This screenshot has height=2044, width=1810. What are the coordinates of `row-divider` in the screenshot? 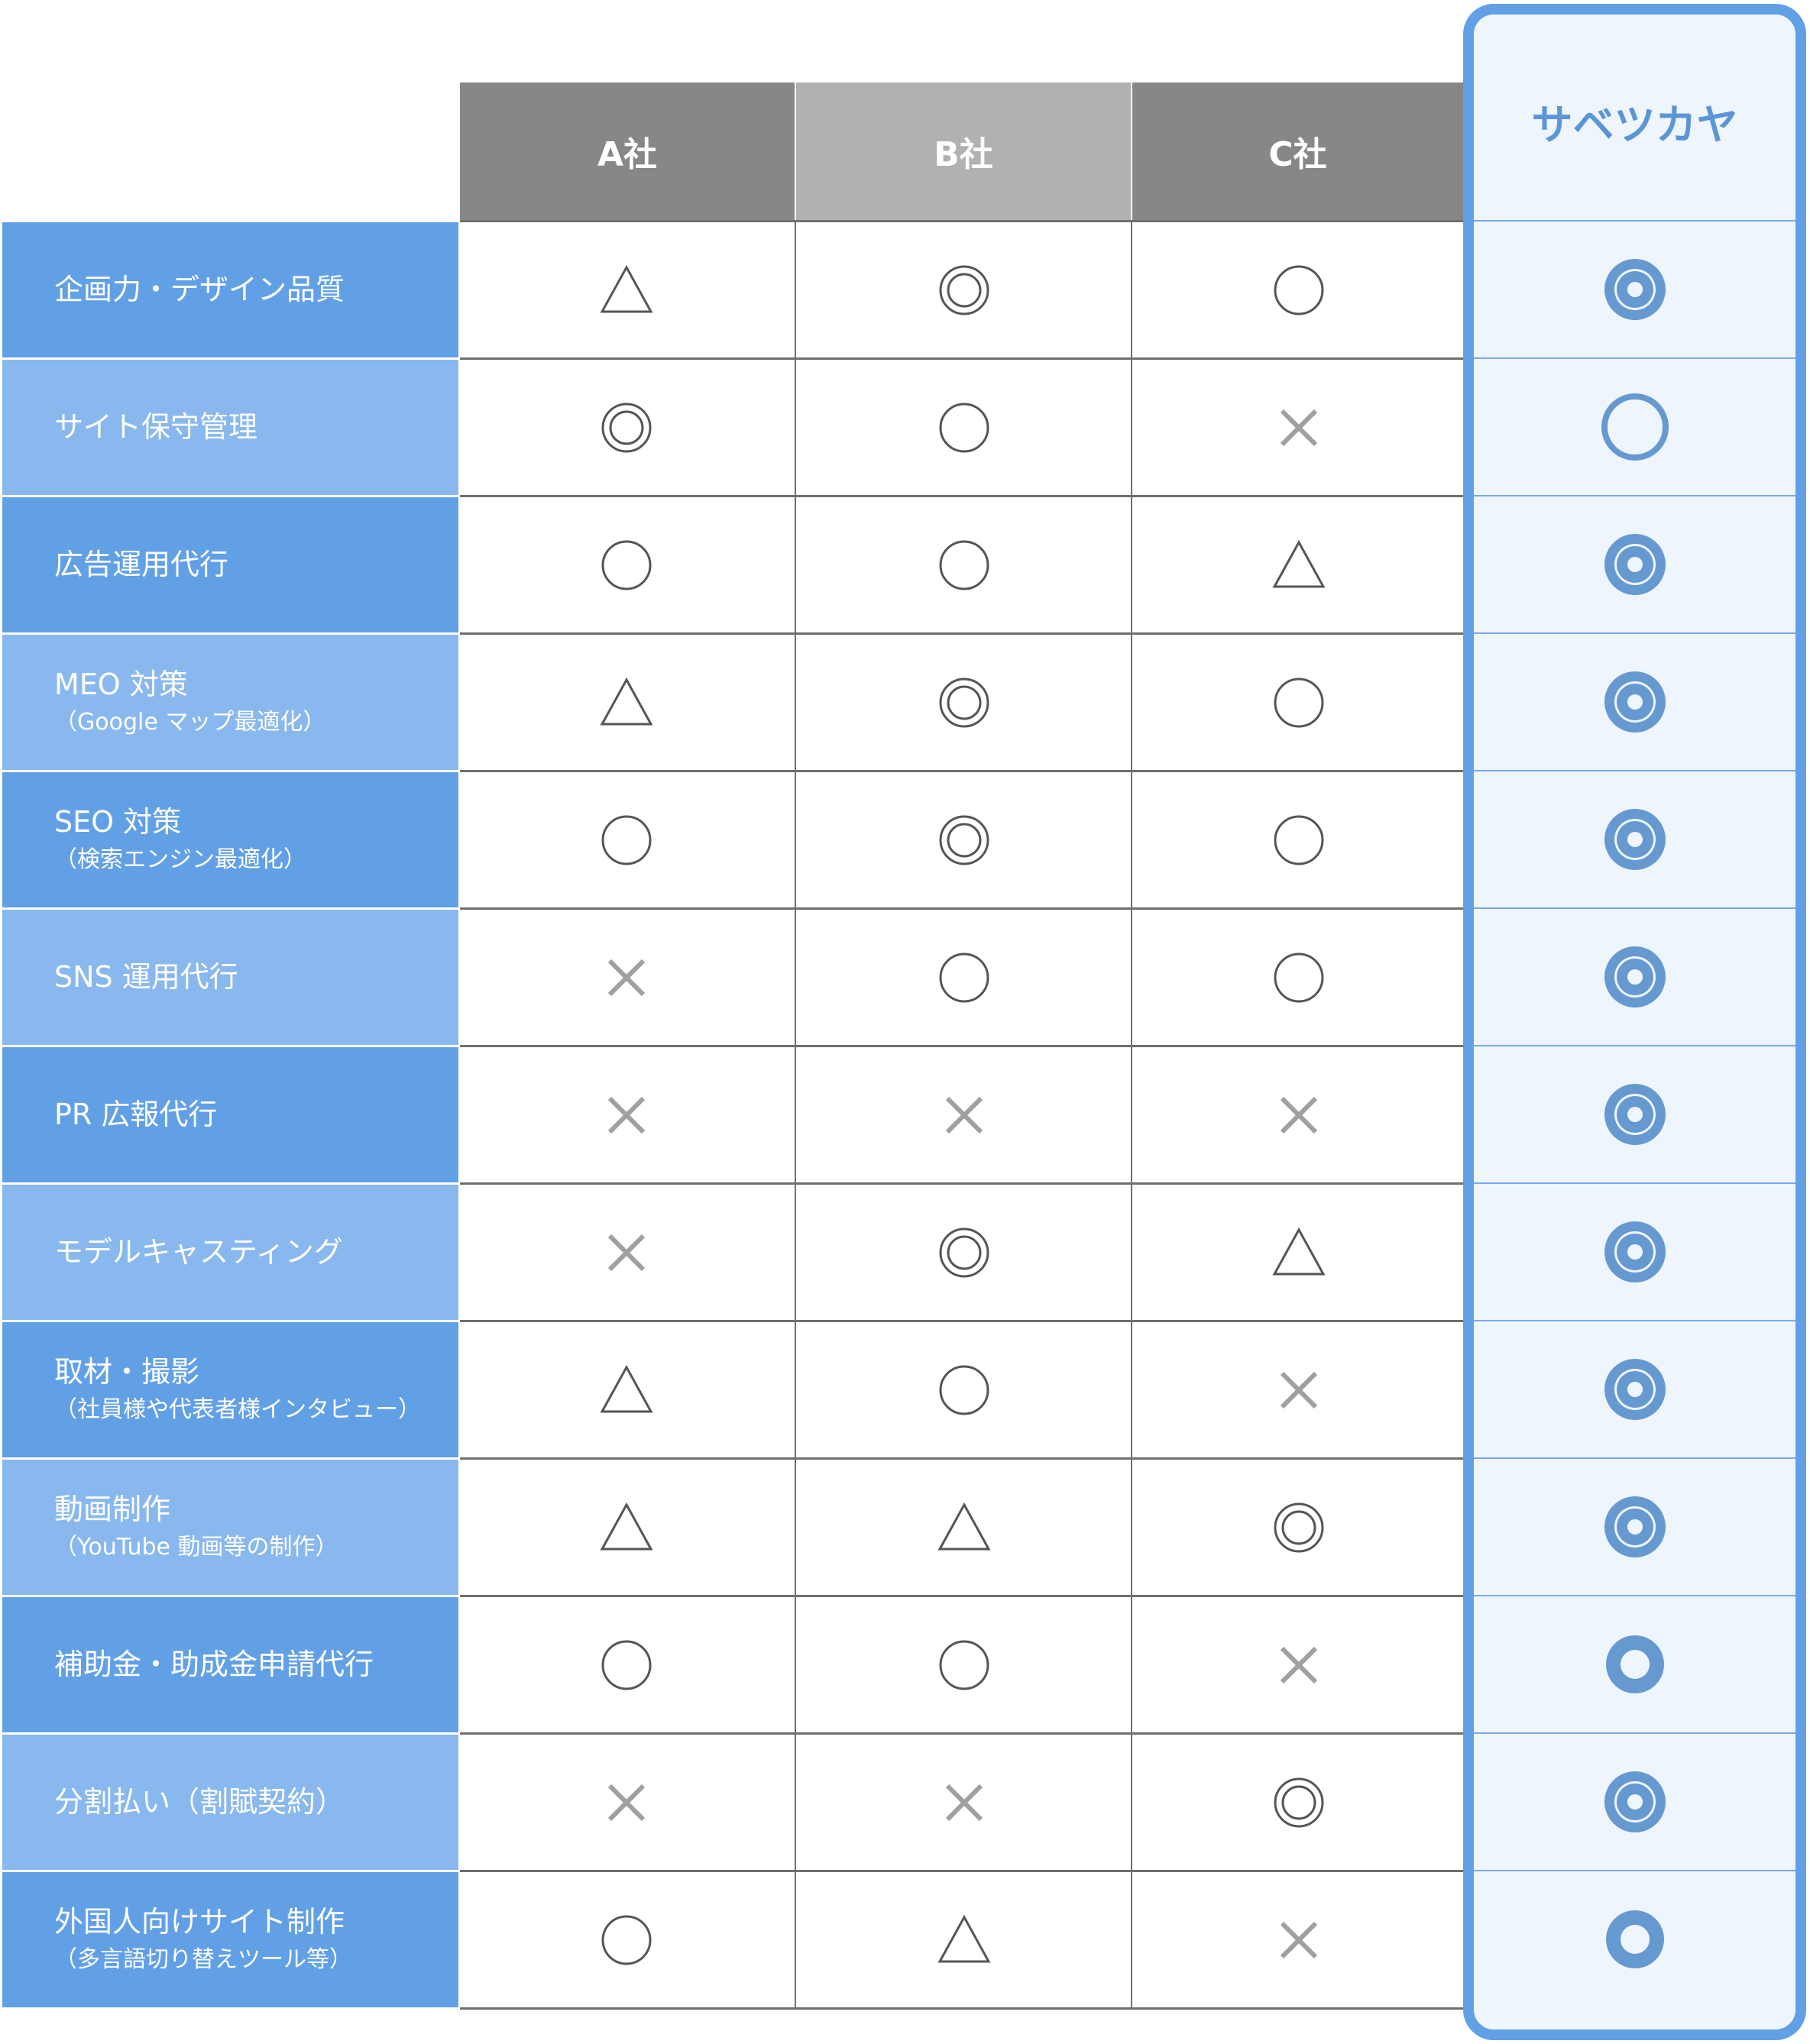 It's located at (961, 2008).